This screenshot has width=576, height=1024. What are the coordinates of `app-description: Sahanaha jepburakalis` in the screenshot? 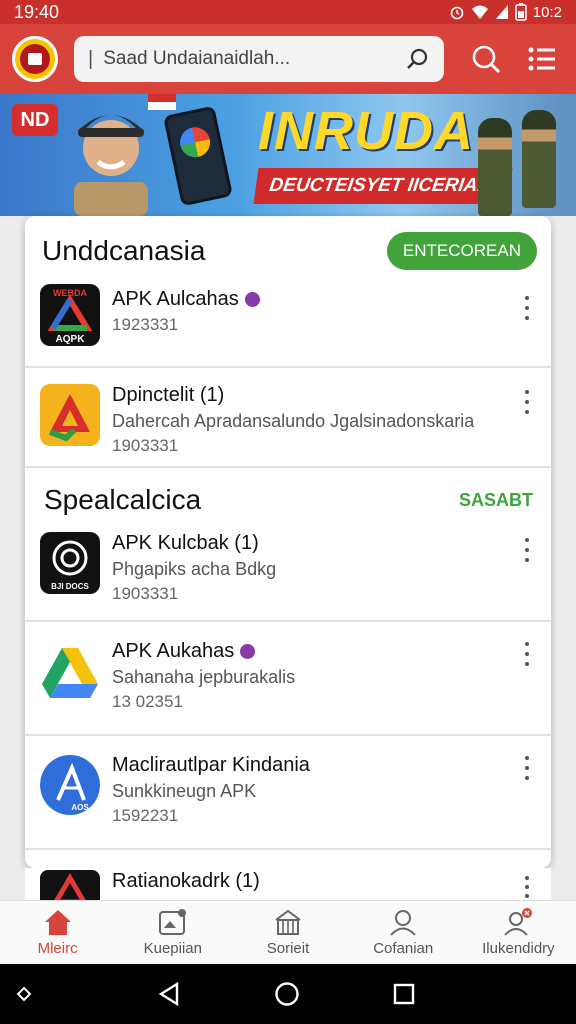 It's located at (204, 677).